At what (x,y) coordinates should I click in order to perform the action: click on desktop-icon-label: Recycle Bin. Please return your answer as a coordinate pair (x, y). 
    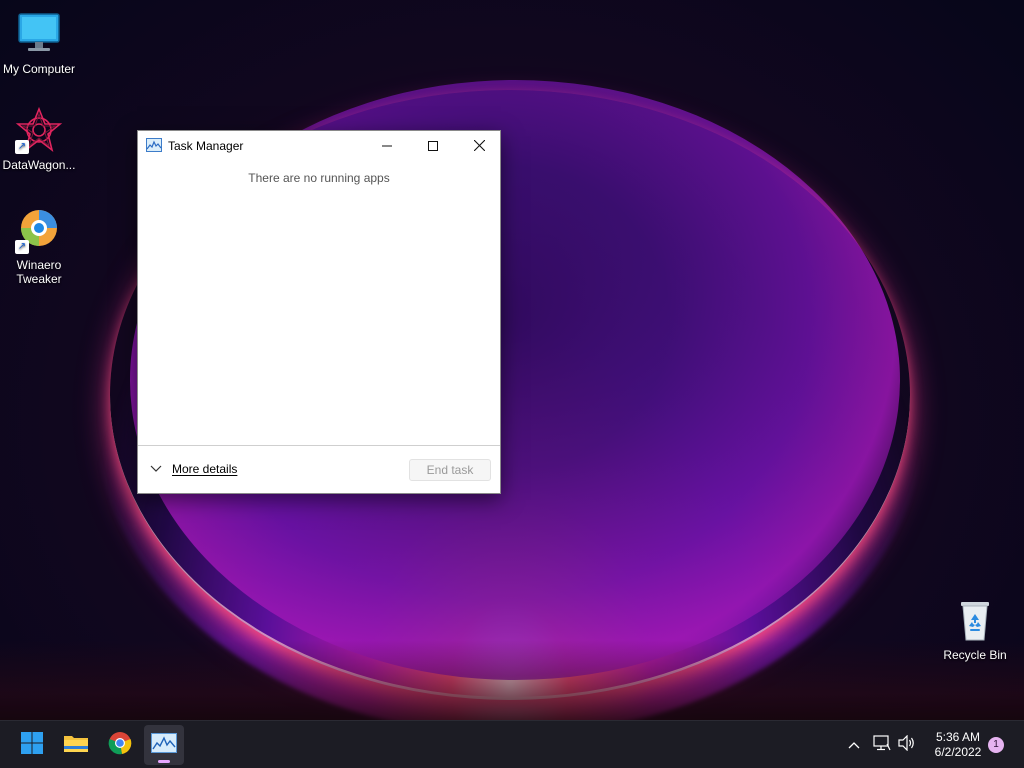
    Looking at the image, I should click on (975, 655).